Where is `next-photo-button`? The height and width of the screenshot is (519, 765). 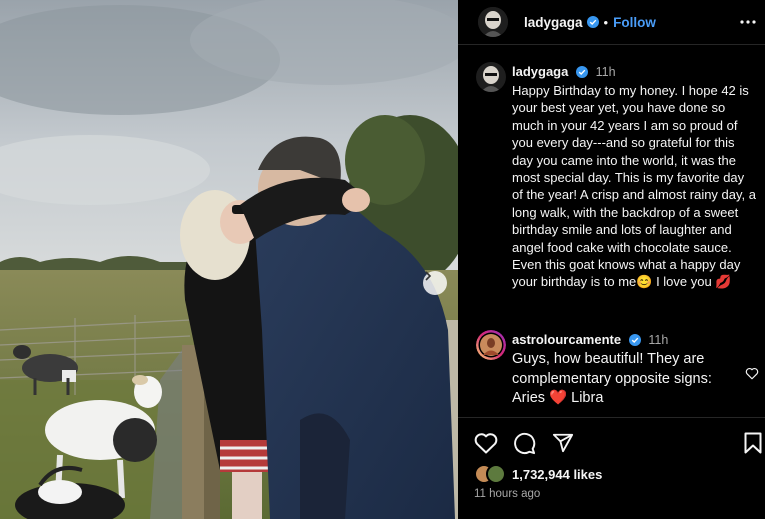
next-photo-button is located at coordinates (435, 283).